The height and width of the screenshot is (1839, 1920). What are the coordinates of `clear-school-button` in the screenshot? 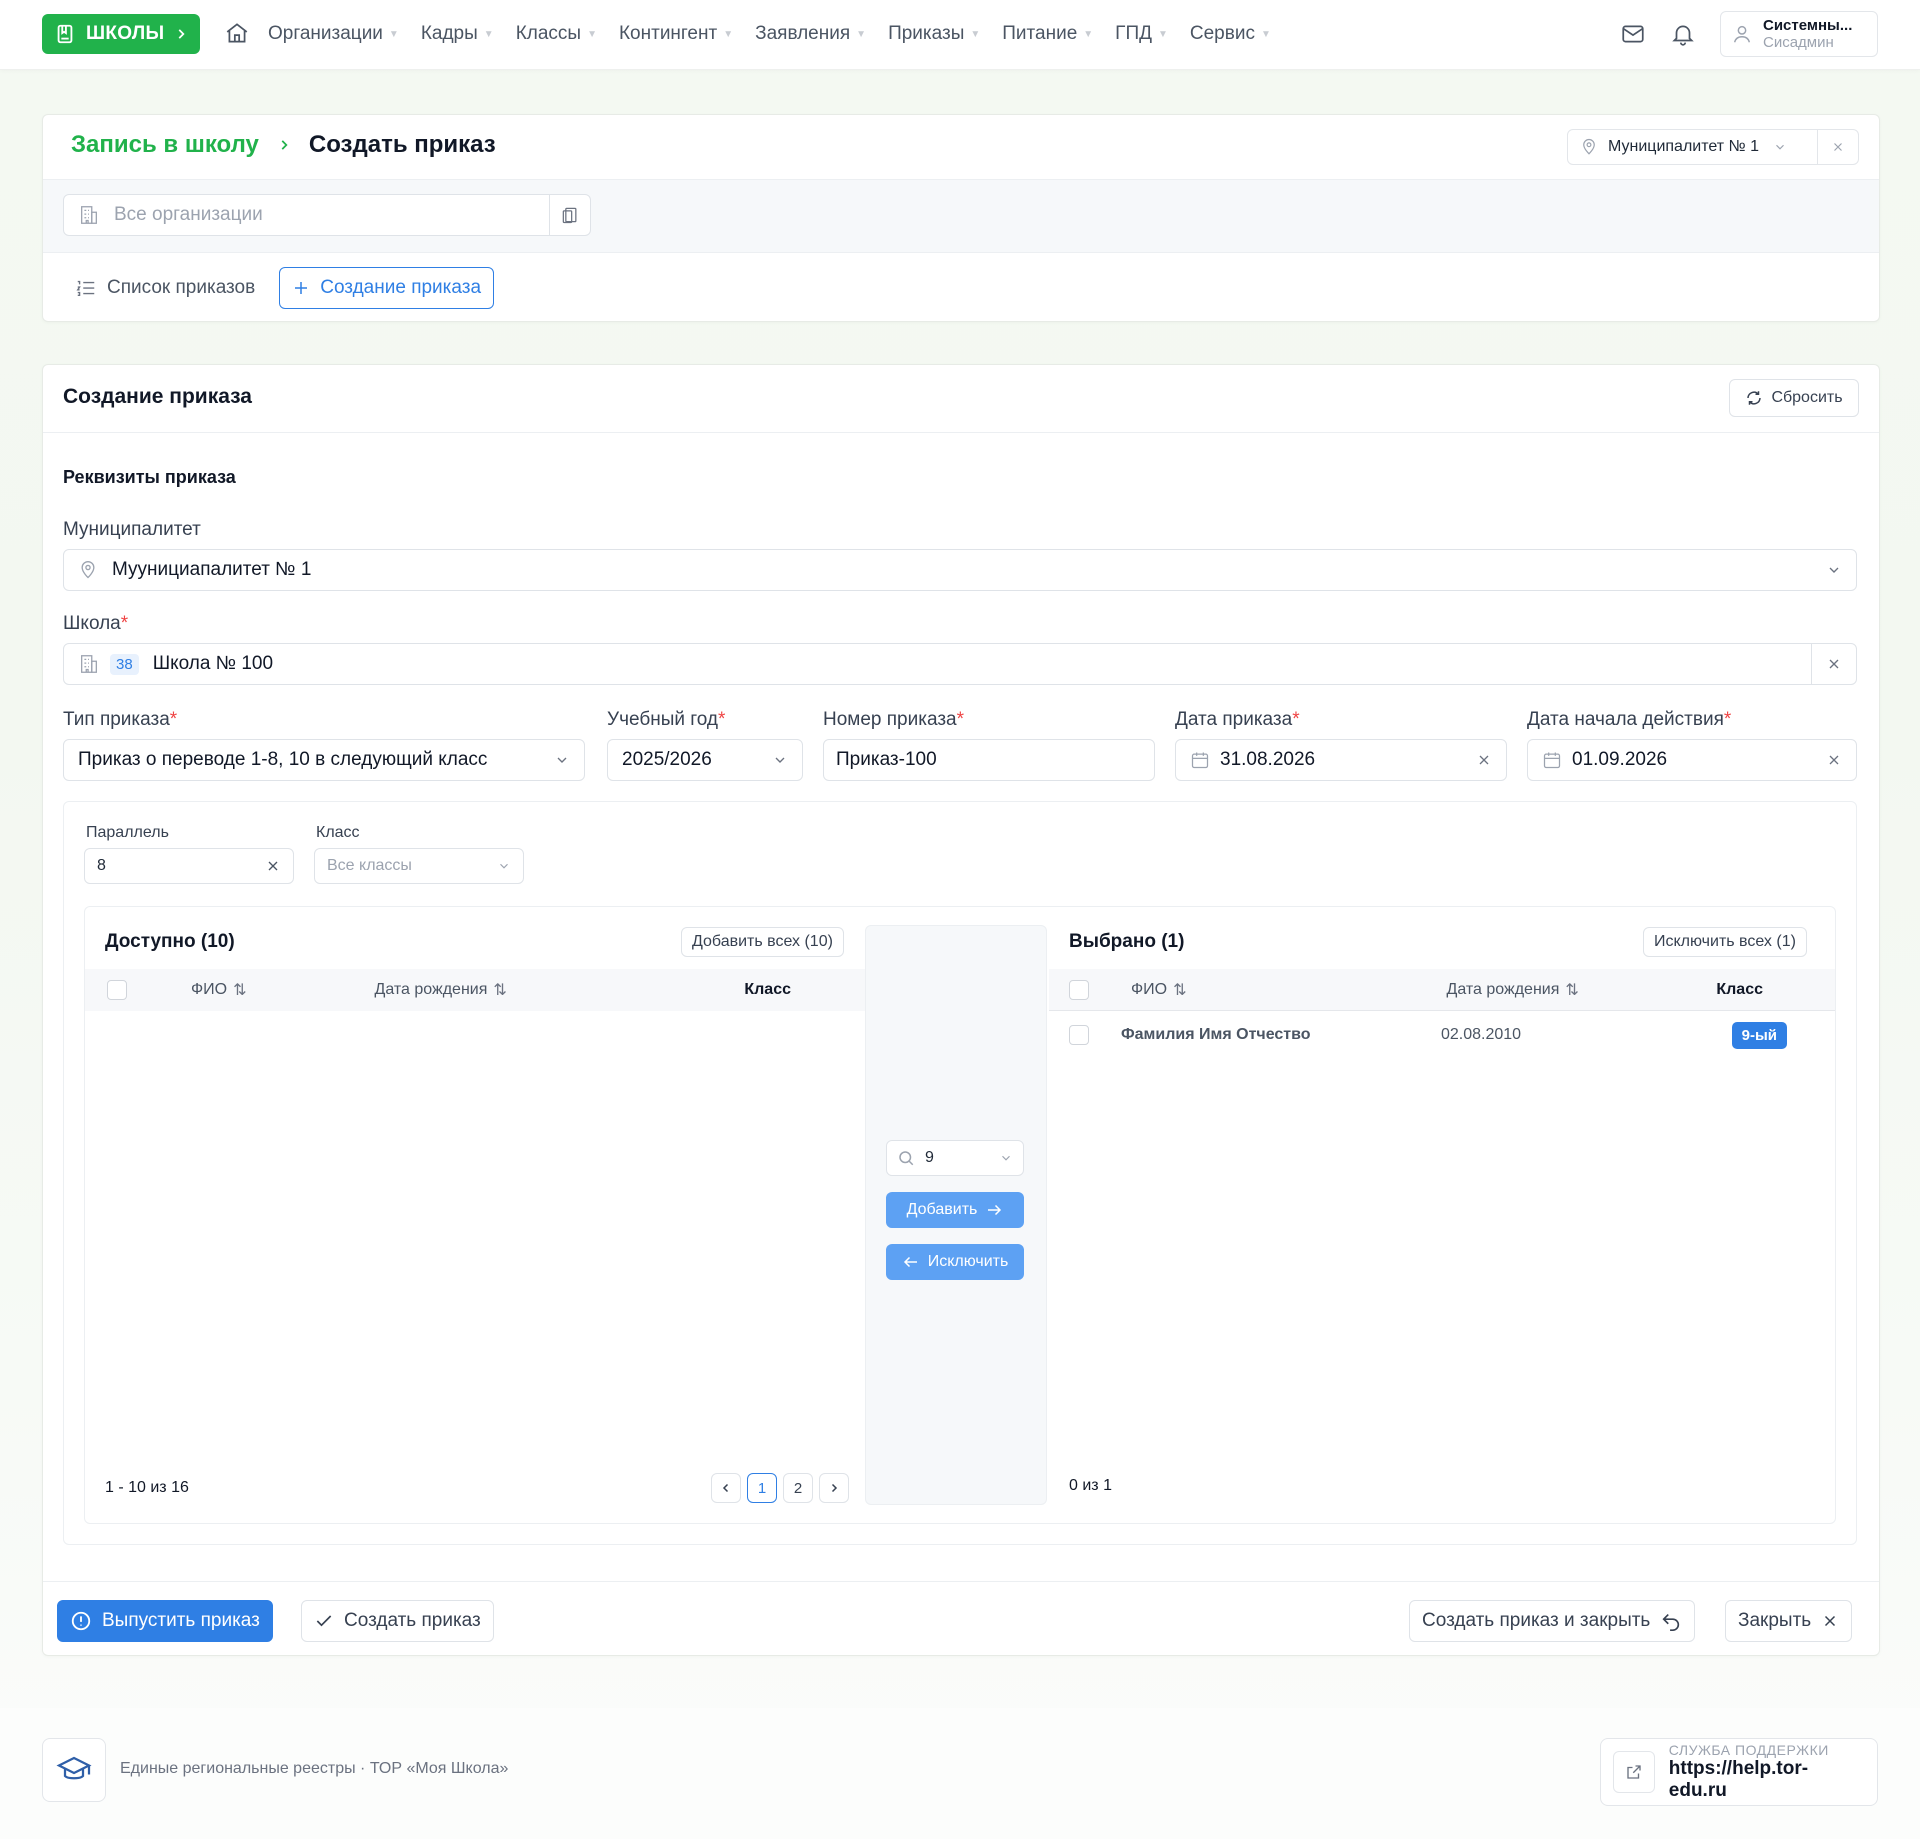 It's located at (1834, 664).